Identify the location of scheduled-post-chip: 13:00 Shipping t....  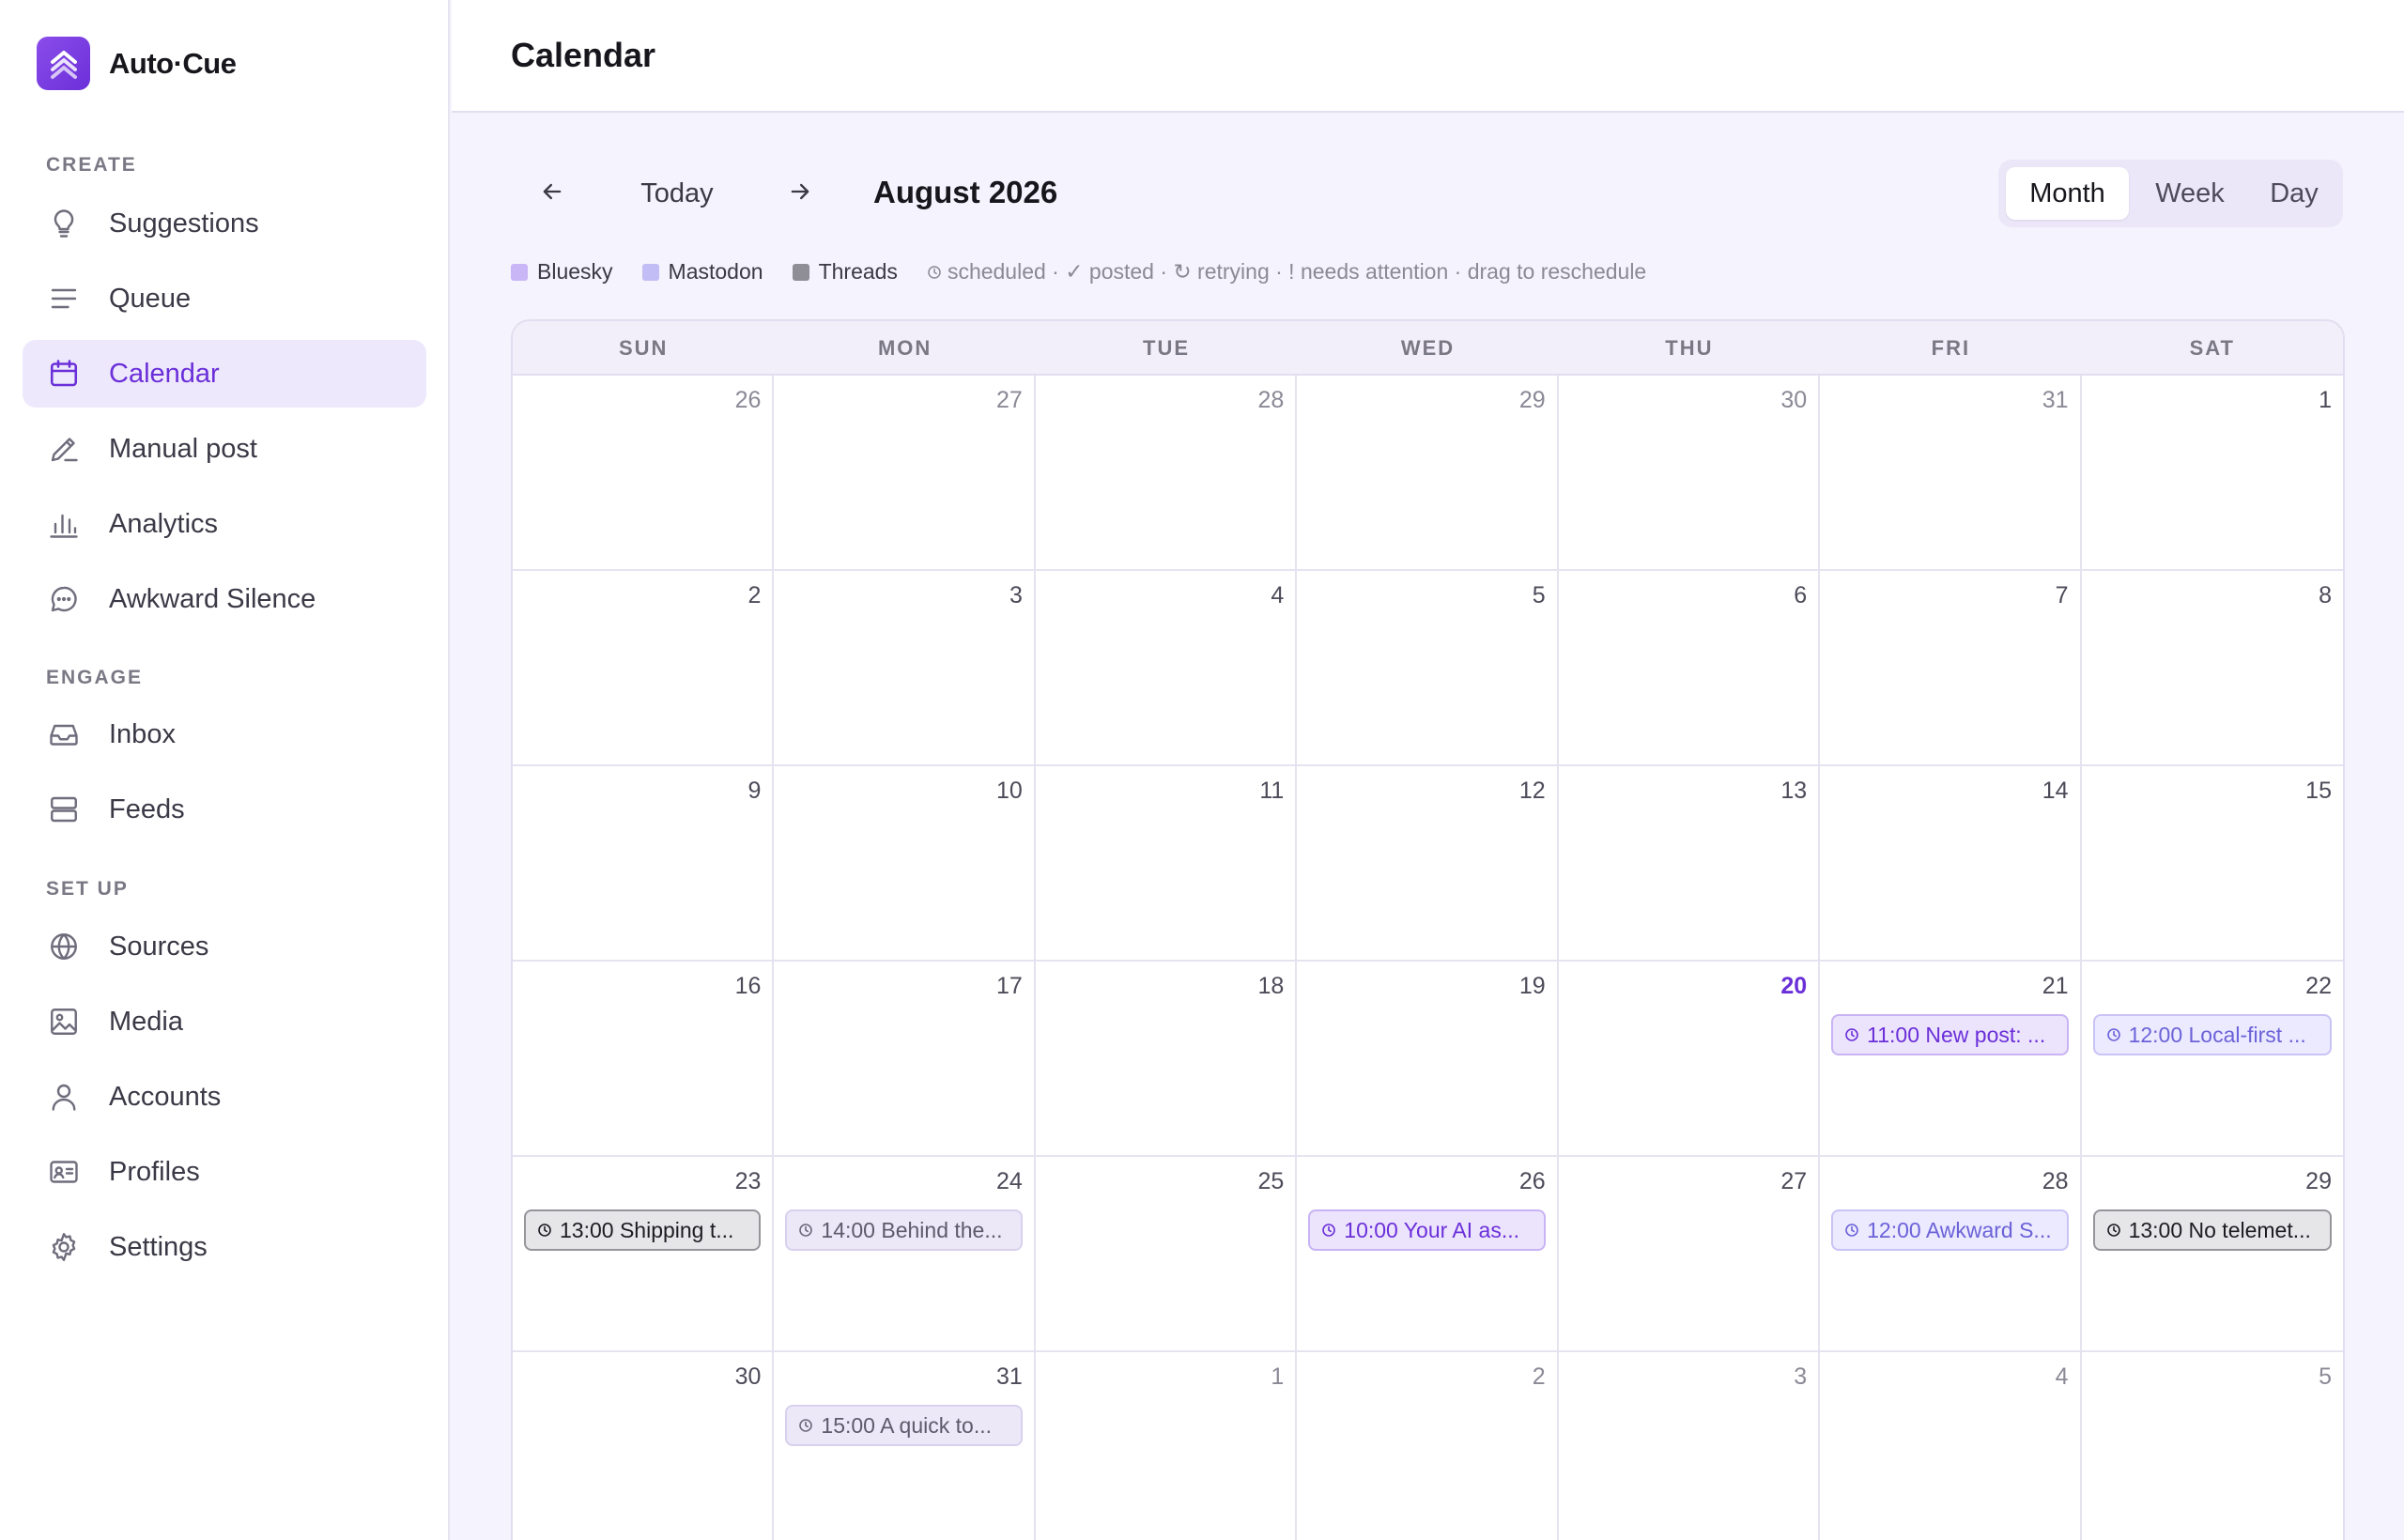
(643, 1230).